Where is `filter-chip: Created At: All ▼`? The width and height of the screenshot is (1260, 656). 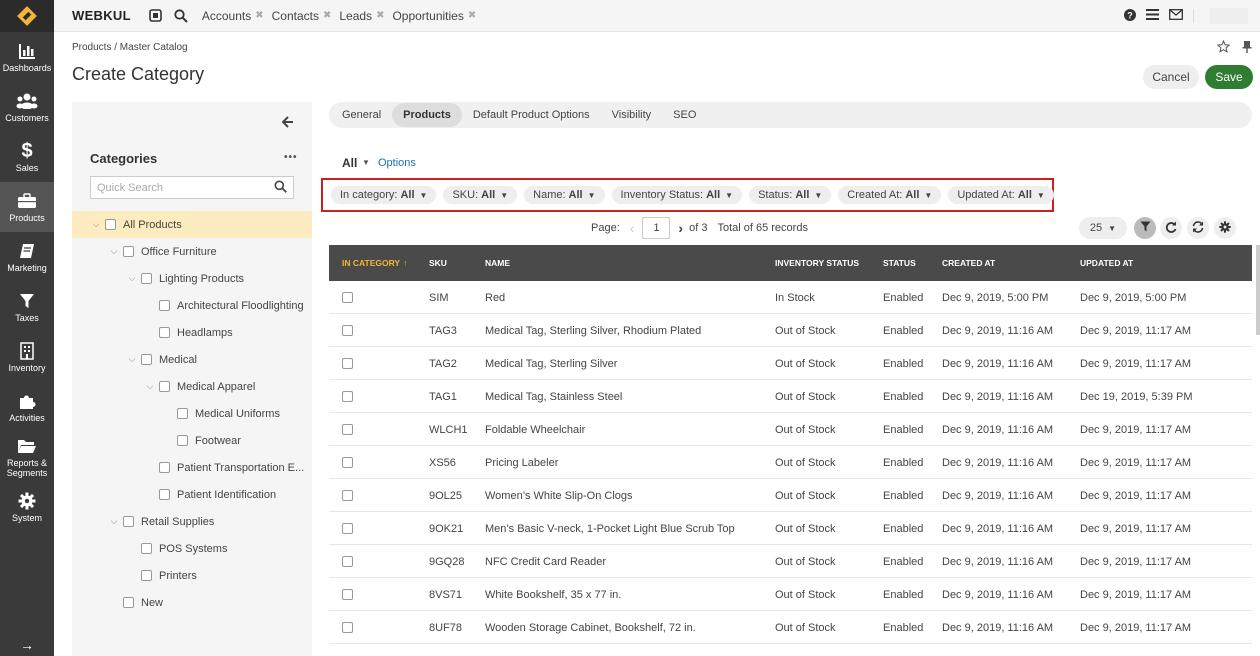
filter-chip: Created At: All ▼ is located at coordinates (890, 195).